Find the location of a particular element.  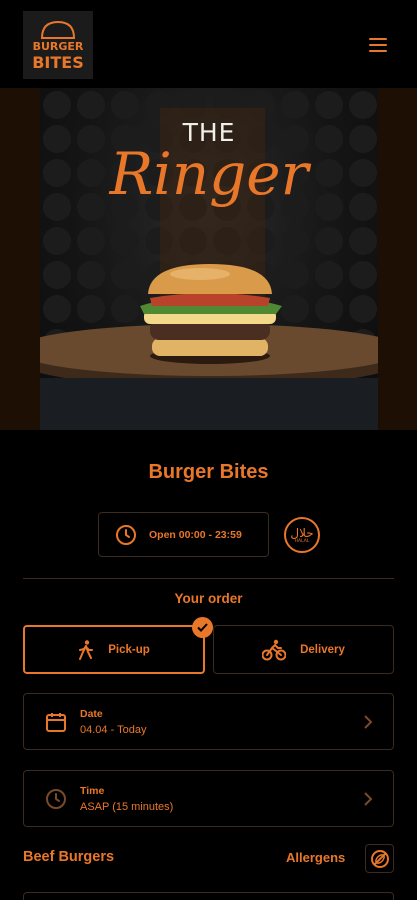

time-value: ASAP (15 minutes) is located at coordinates (127, 807).